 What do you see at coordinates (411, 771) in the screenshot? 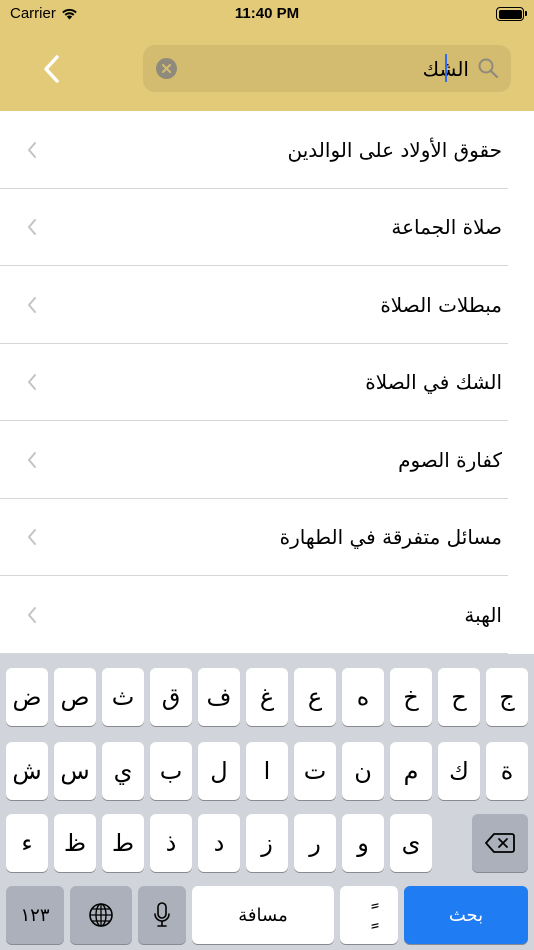
I see `key: م` at bounding box center [411, 771].